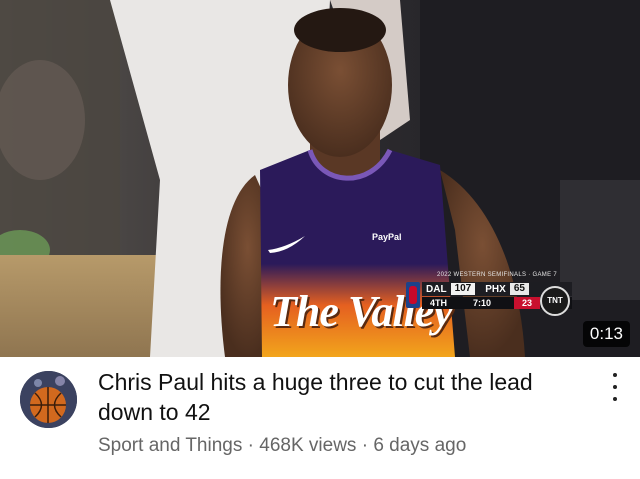  I want to click on kebab-menu-icon, so click(615, 387).